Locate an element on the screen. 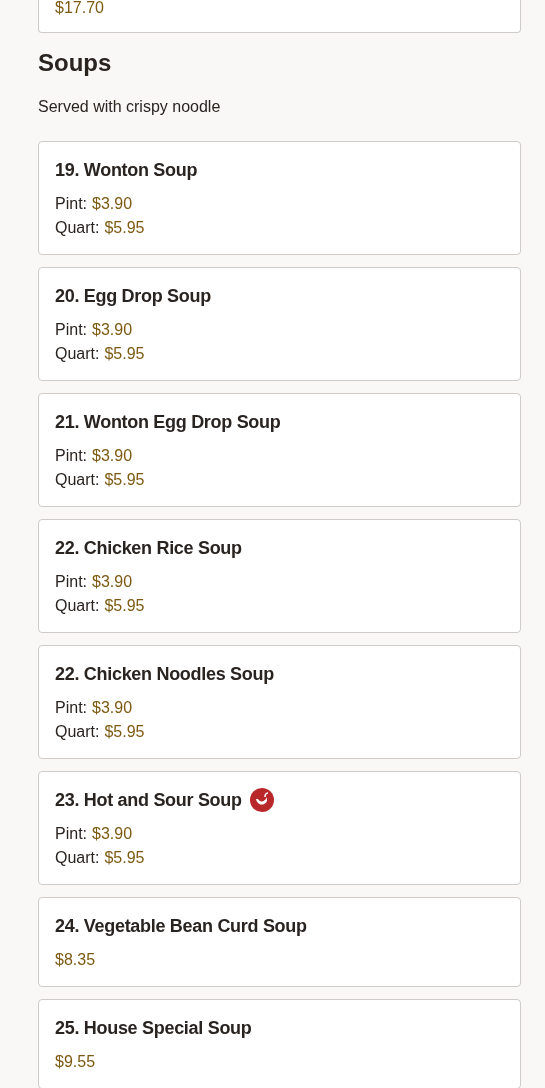 The height and width of the screenshot is (1088, 545). price: $17.70 is located at coordinates (79, 9).